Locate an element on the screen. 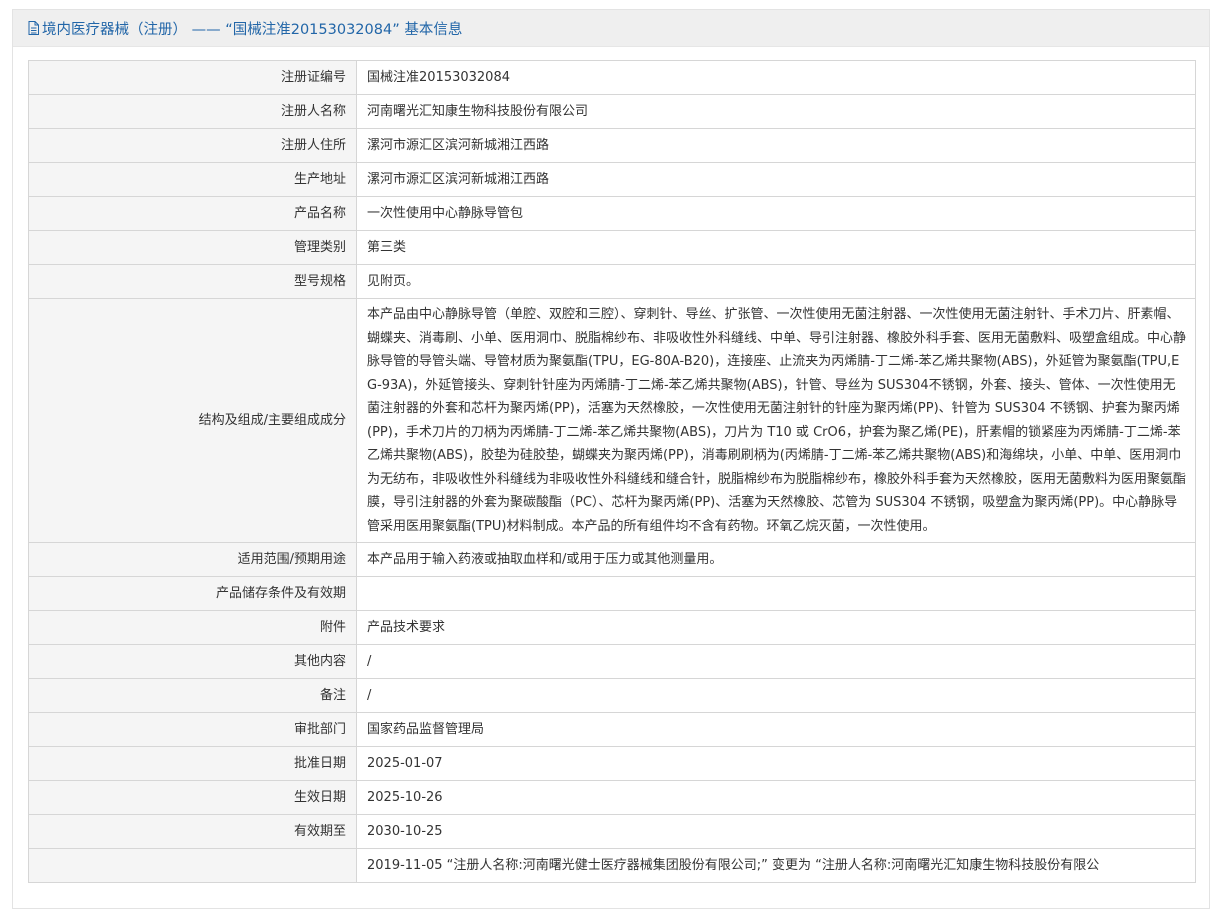 This screenshot has height=909, width=1217. table-row: 其他内容 / is located at coordinates (612, 661).